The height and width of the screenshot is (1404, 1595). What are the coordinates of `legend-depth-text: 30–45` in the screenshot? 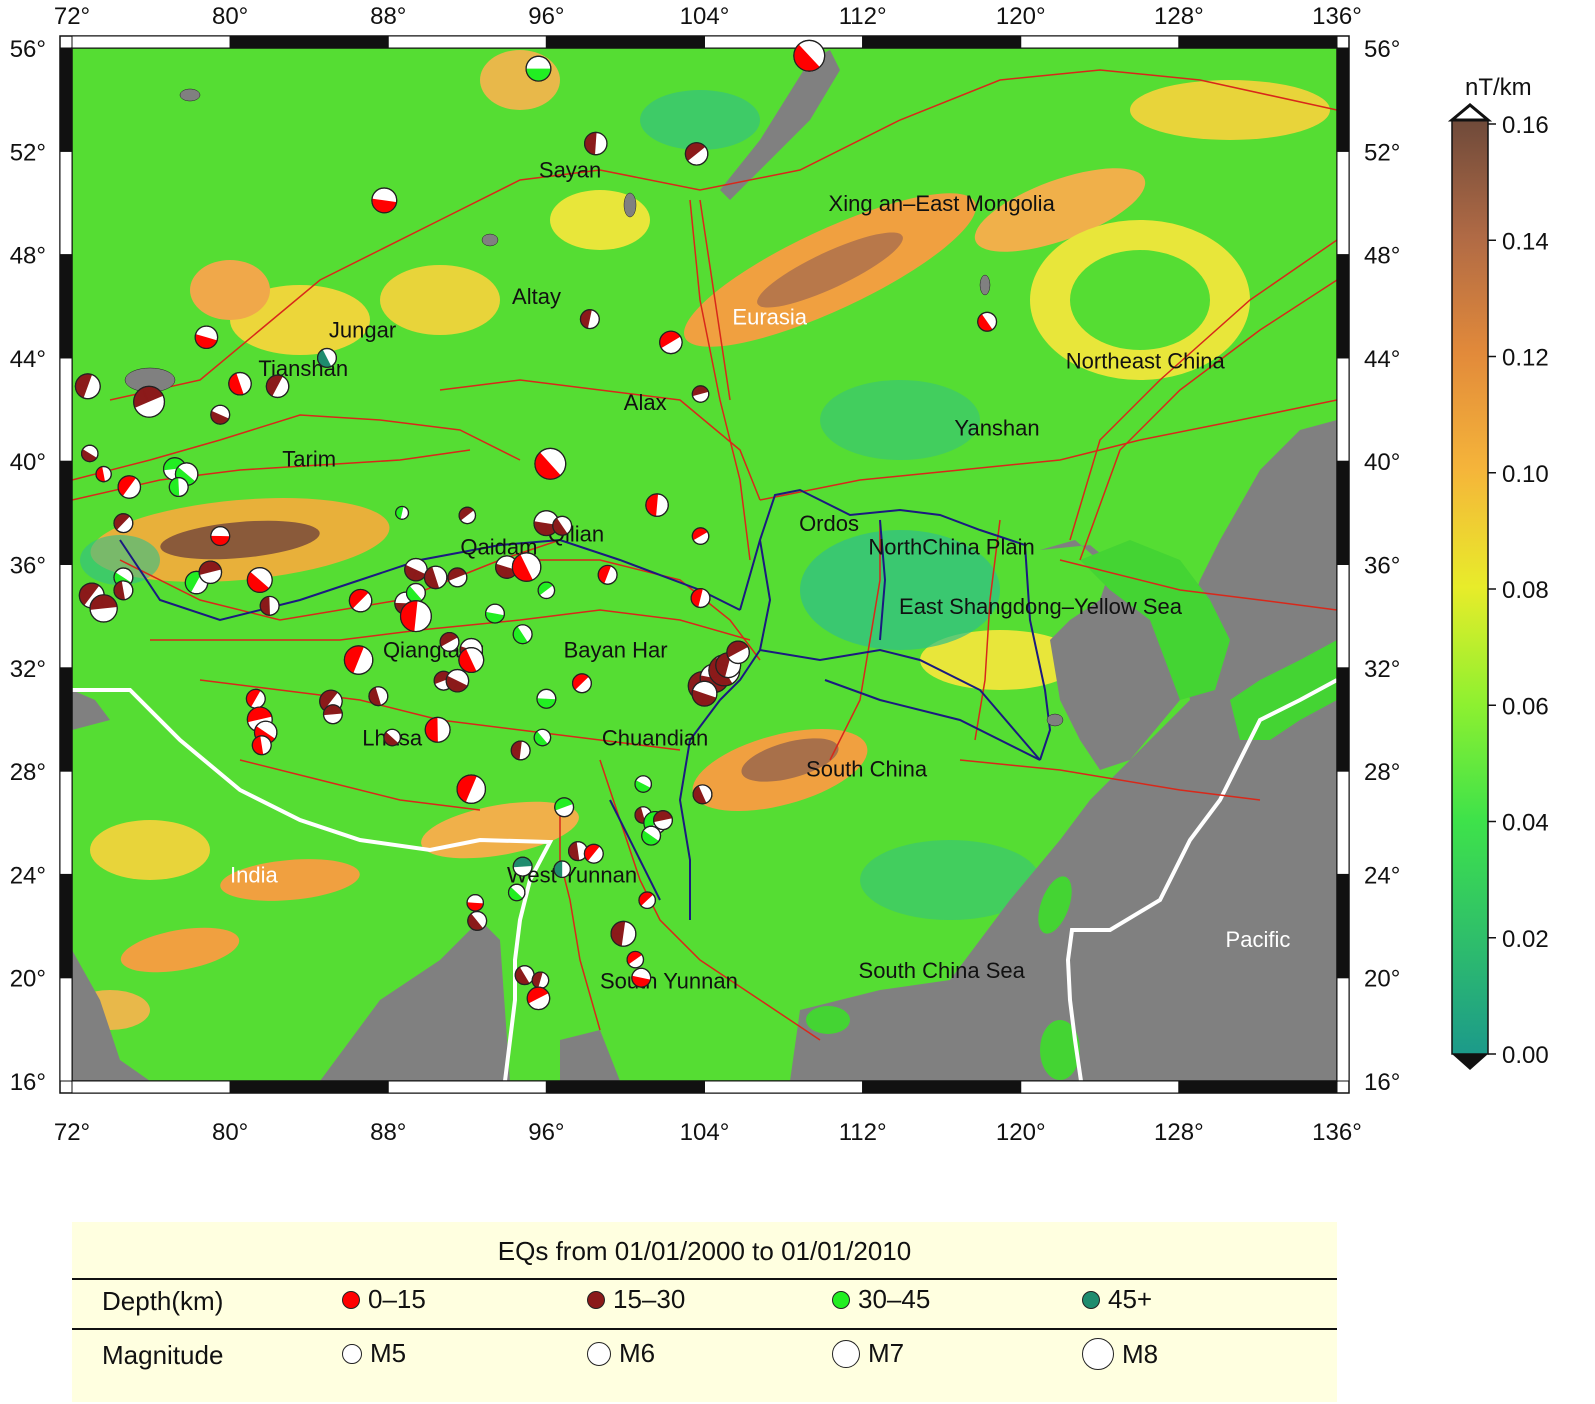 It's located at (894, 1299).